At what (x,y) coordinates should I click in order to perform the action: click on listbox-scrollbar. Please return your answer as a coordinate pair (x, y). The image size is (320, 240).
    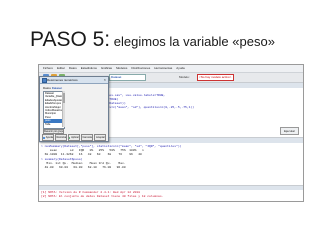
    Looking at the image, I should click on (63, 109).